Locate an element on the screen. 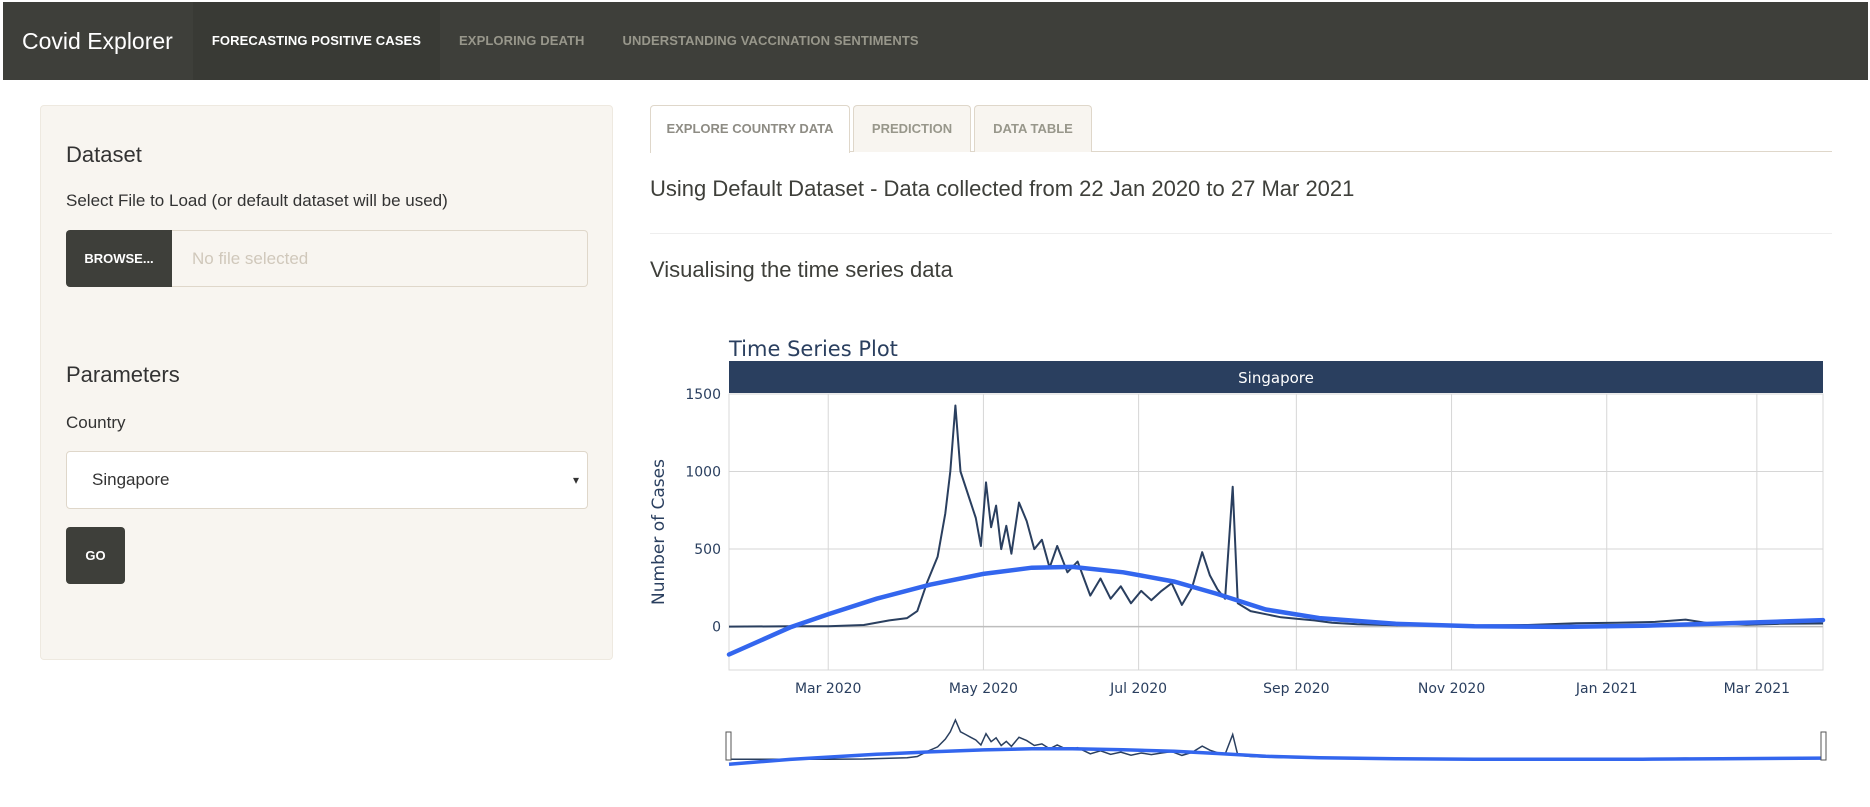 Image resolution: width=1870 pixels, height=807 pixels. chart-title: Time Series Plot is located at coordinates (813, 349).